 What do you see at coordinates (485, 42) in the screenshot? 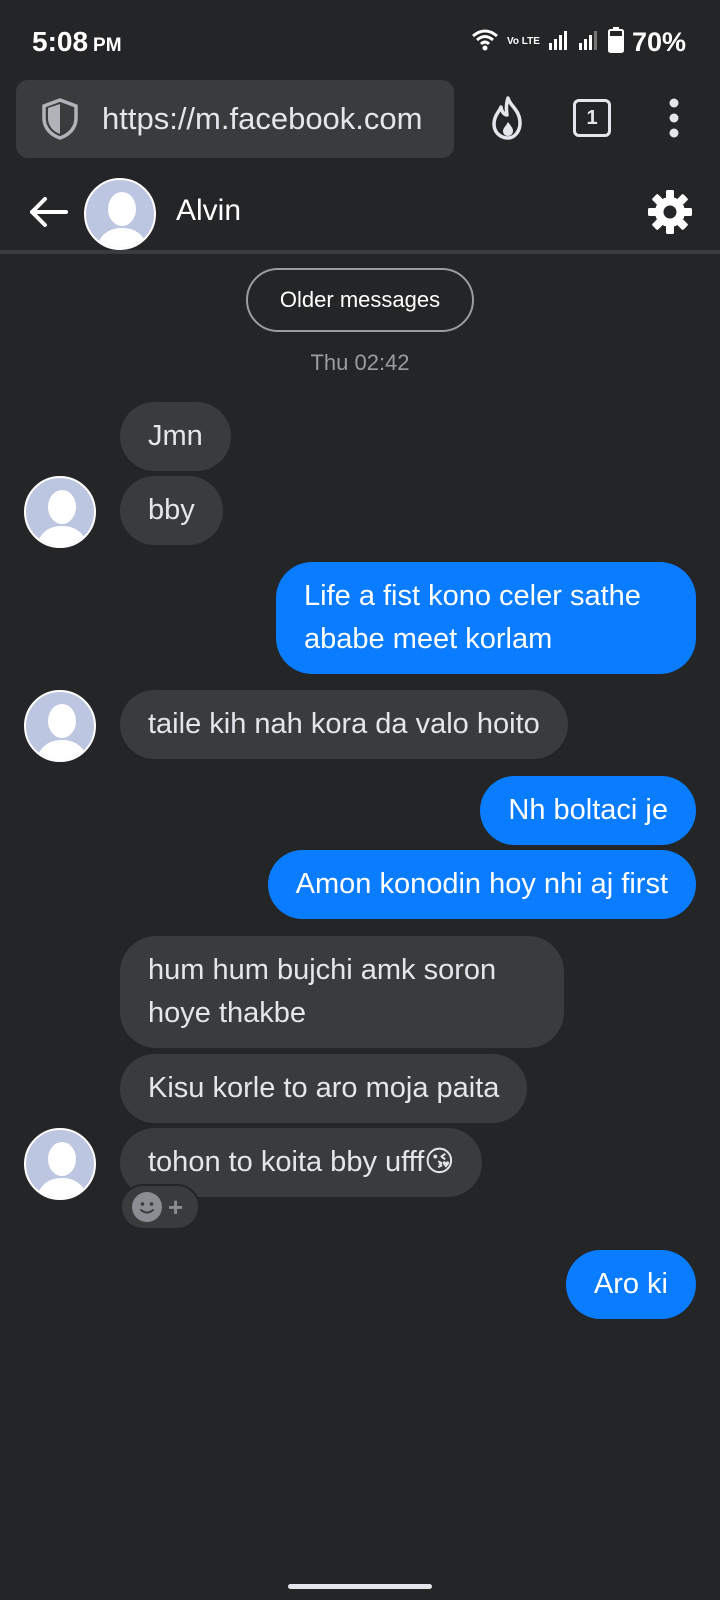
I see `wifi-icon` at bounding box center [485, 42].